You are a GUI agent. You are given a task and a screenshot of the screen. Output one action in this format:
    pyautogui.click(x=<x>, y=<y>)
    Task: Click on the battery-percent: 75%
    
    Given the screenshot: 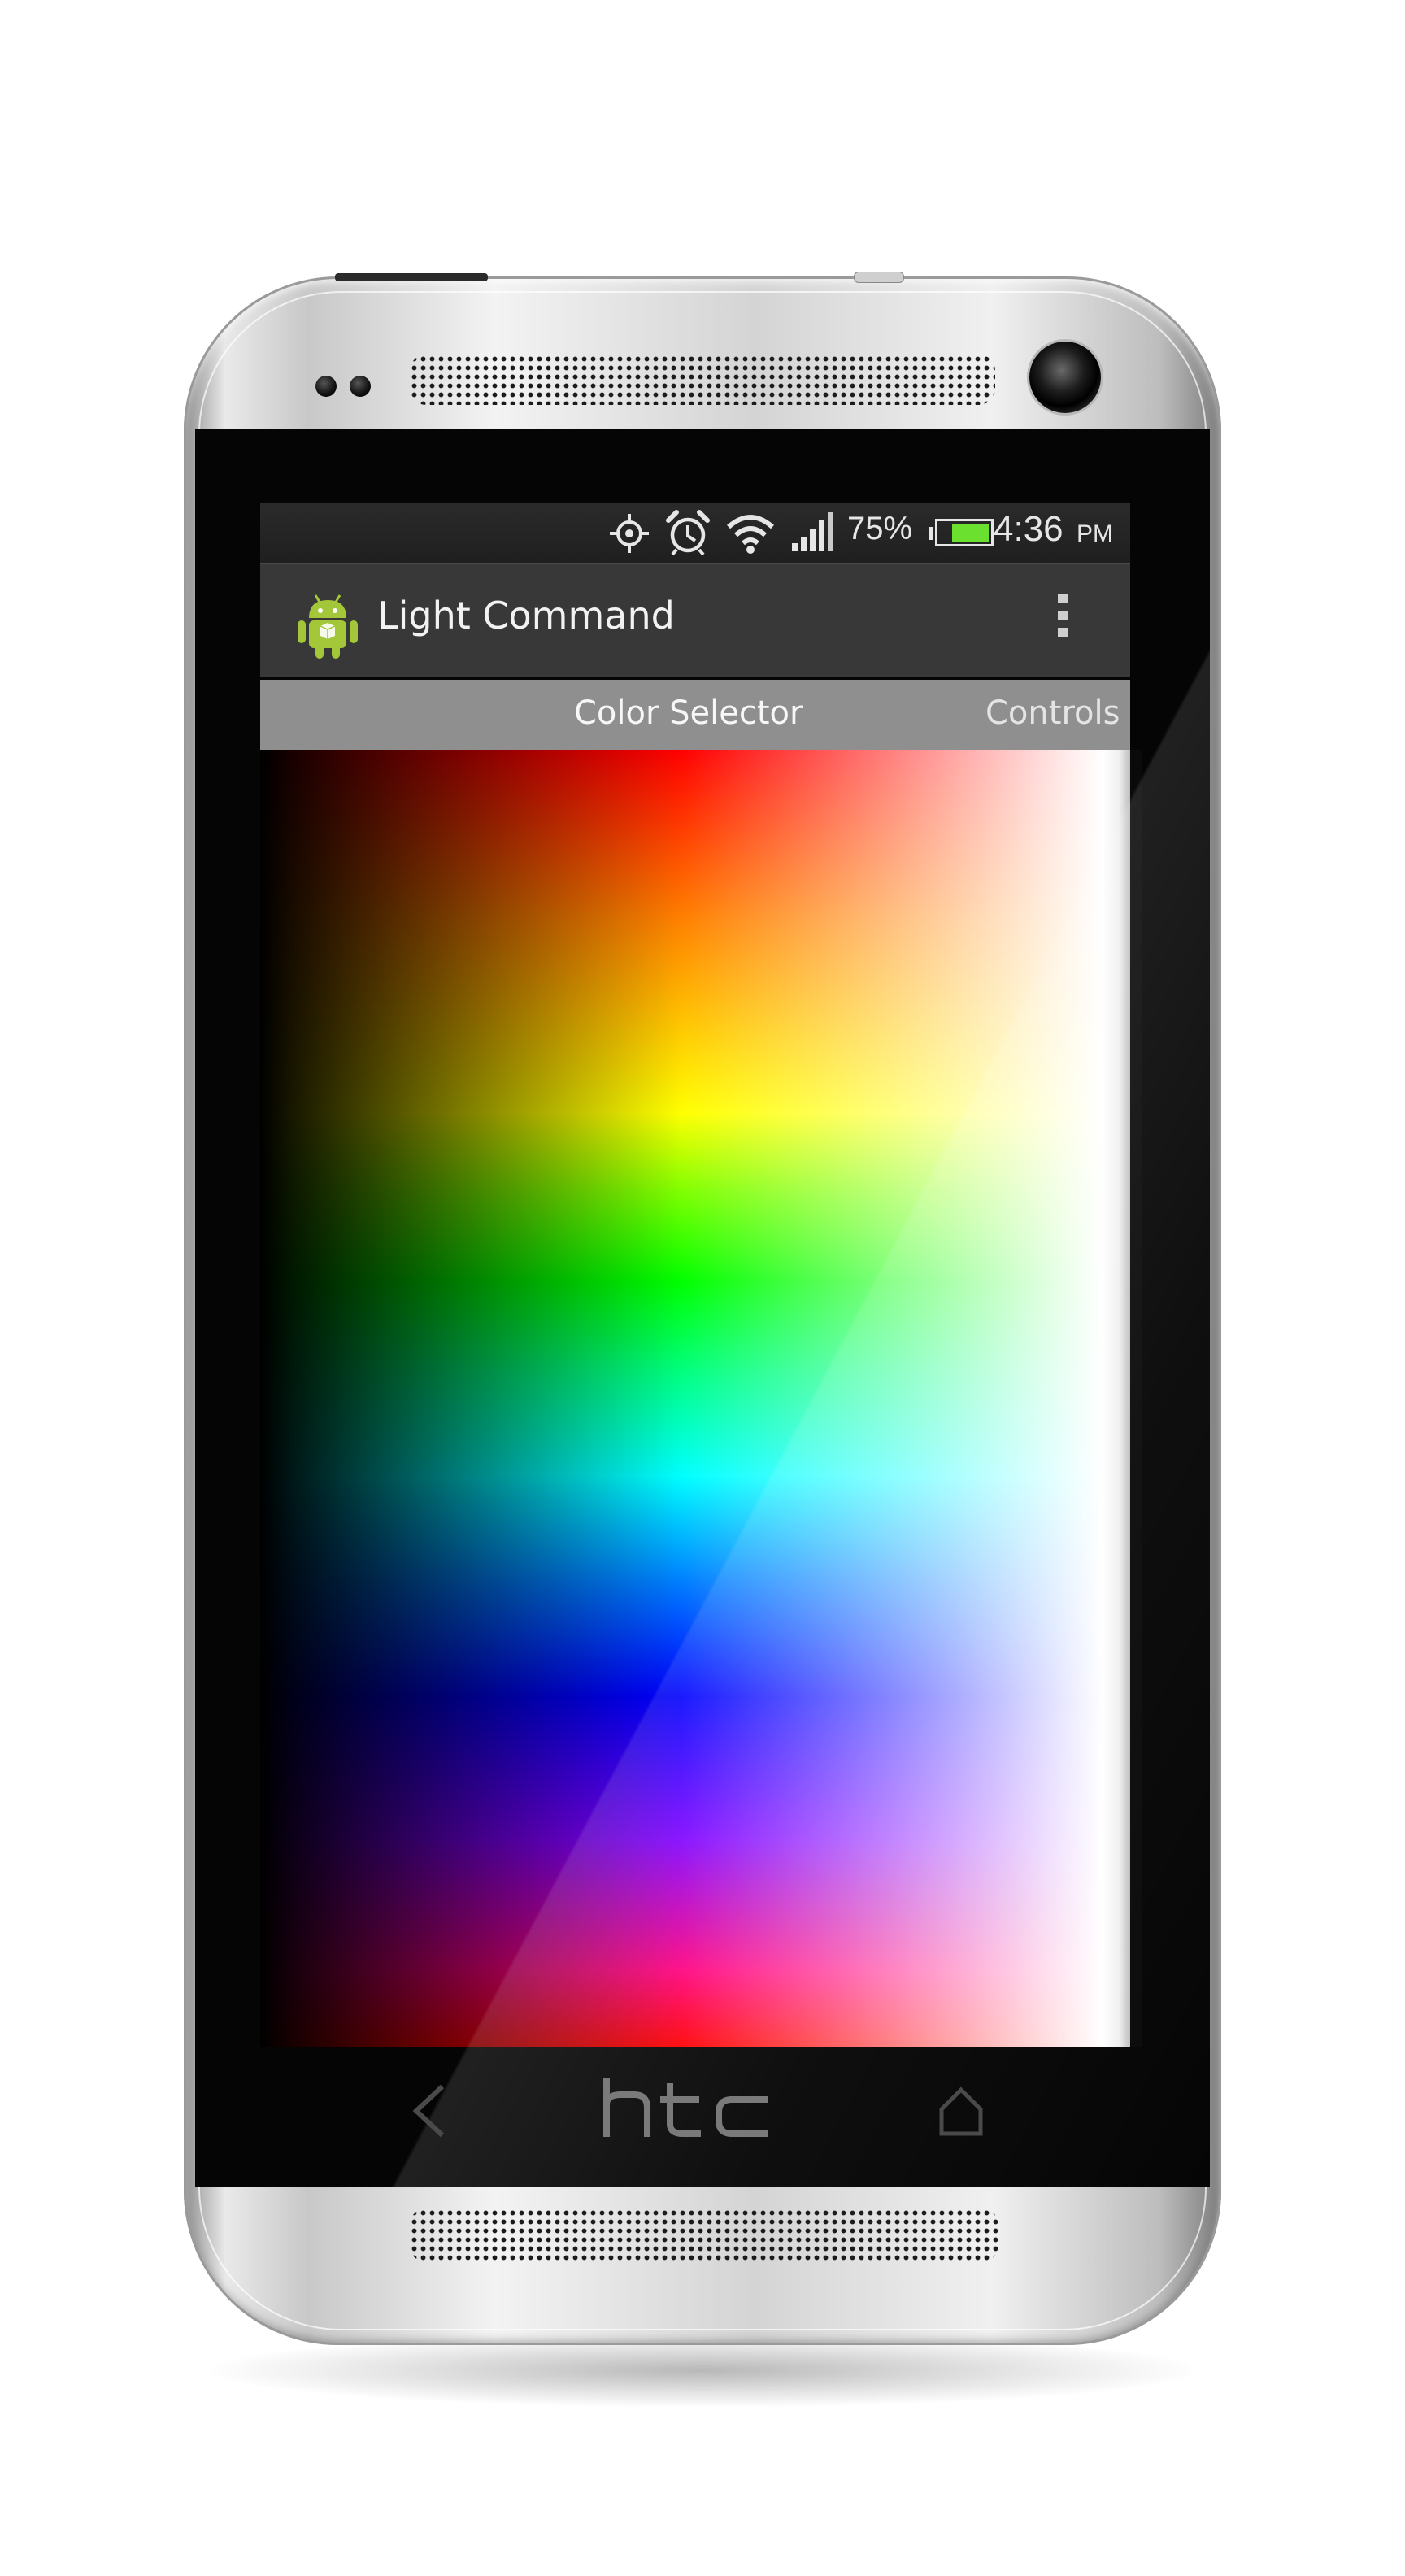 What is the action you would take?
    pyautogui.click(x=880, y=529)
    